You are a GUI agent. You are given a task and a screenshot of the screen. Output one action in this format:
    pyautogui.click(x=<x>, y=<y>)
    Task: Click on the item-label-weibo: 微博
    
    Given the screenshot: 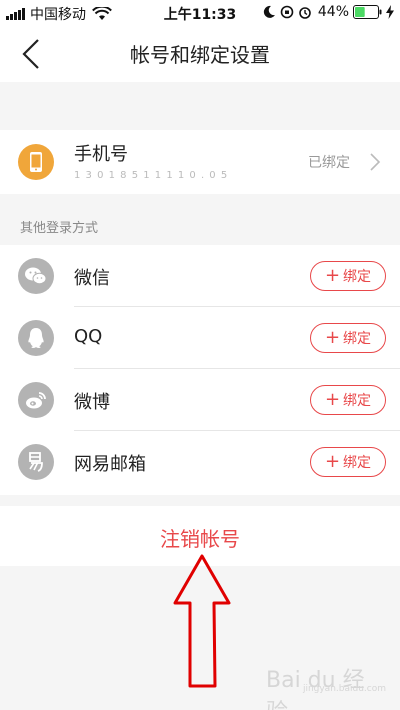 What is the action you would take?
    pyautogui.click(x=92, y=402)
    